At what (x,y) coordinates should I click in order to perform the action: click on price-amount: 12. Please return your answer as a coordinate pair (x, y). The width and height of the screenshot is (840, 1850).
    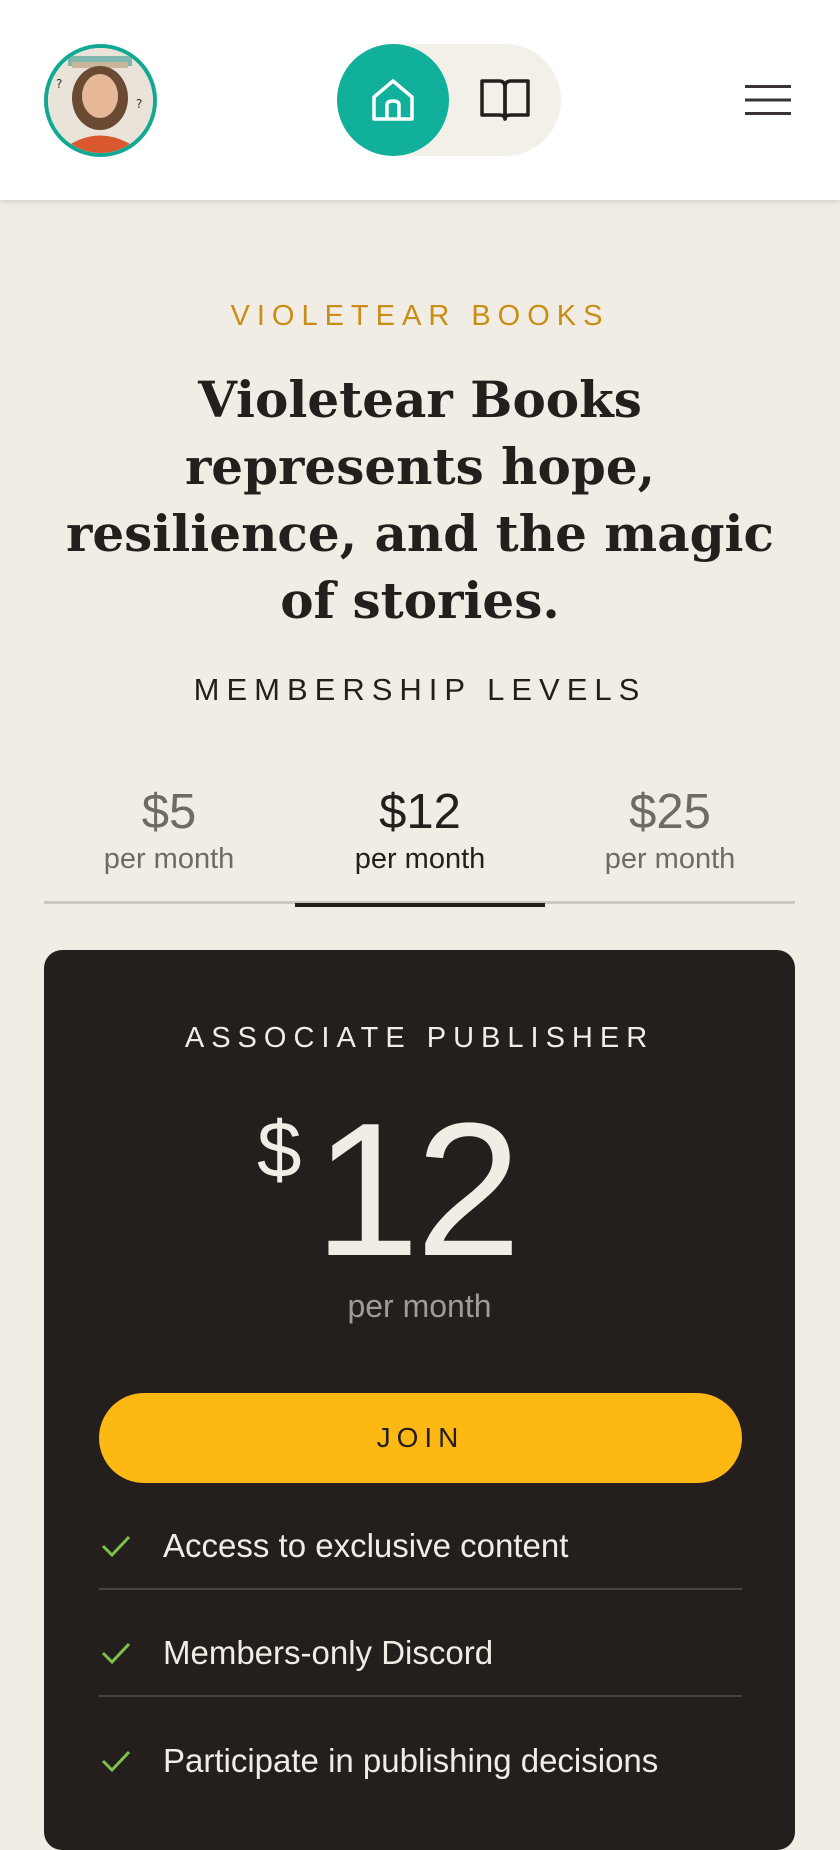
    Looking at the image, I should click on (417, 1190).